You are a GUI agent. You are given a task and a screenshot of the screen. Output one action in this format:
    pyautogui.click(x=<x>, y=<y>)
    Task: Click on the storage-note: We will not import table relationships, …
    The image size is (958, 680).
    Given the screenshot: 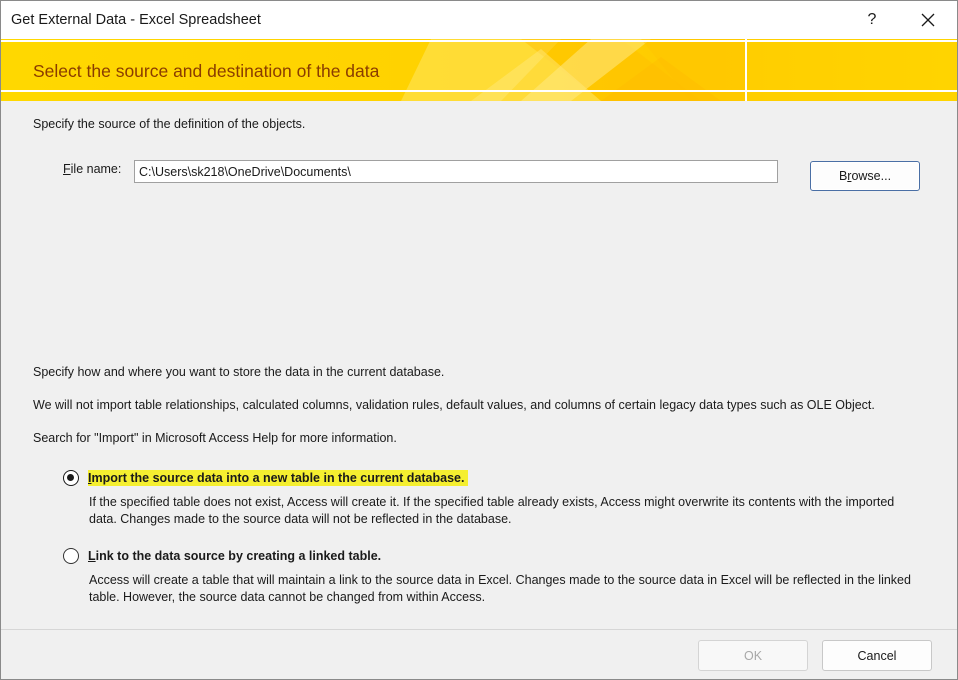 What is the action you would take?
    pyautogui.click(x=454, y=405)
    